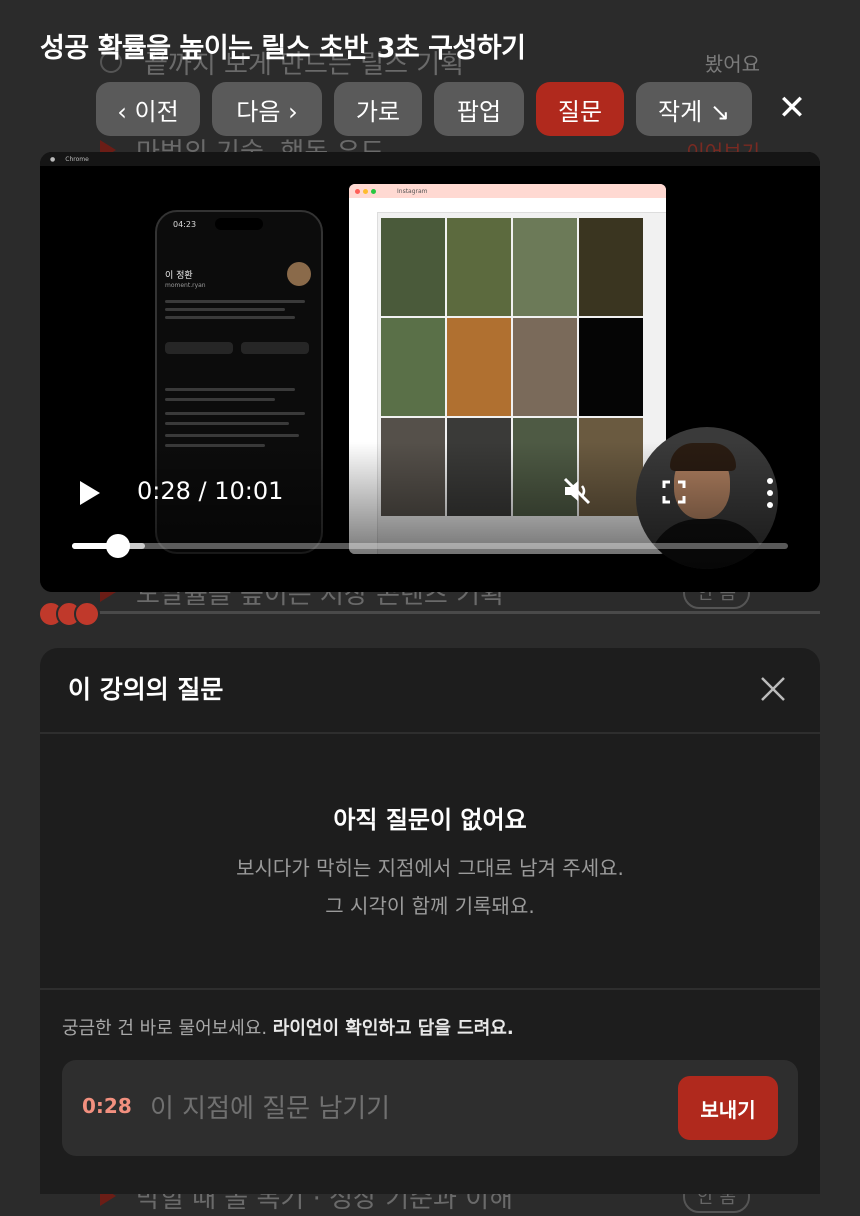 This screenshot has height=1216, width=860. What do you see at coordinates (107, 1106) in the screenshot?
I see `timestamp-label: 0:28` at bounding box center [107, 1106].